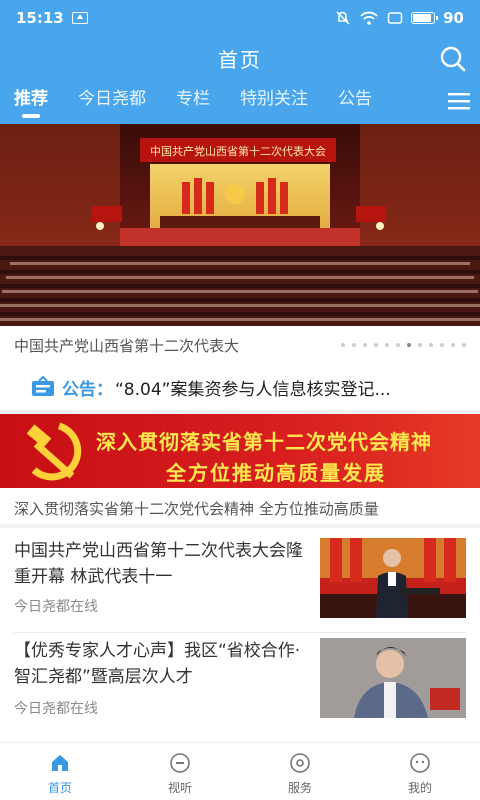 The image size is (480, 800). Describe the element at coordinates (238, 151) in the screenshot. I see `hall-sign: 中国共产党山西省第十二次代表大会` at that location.